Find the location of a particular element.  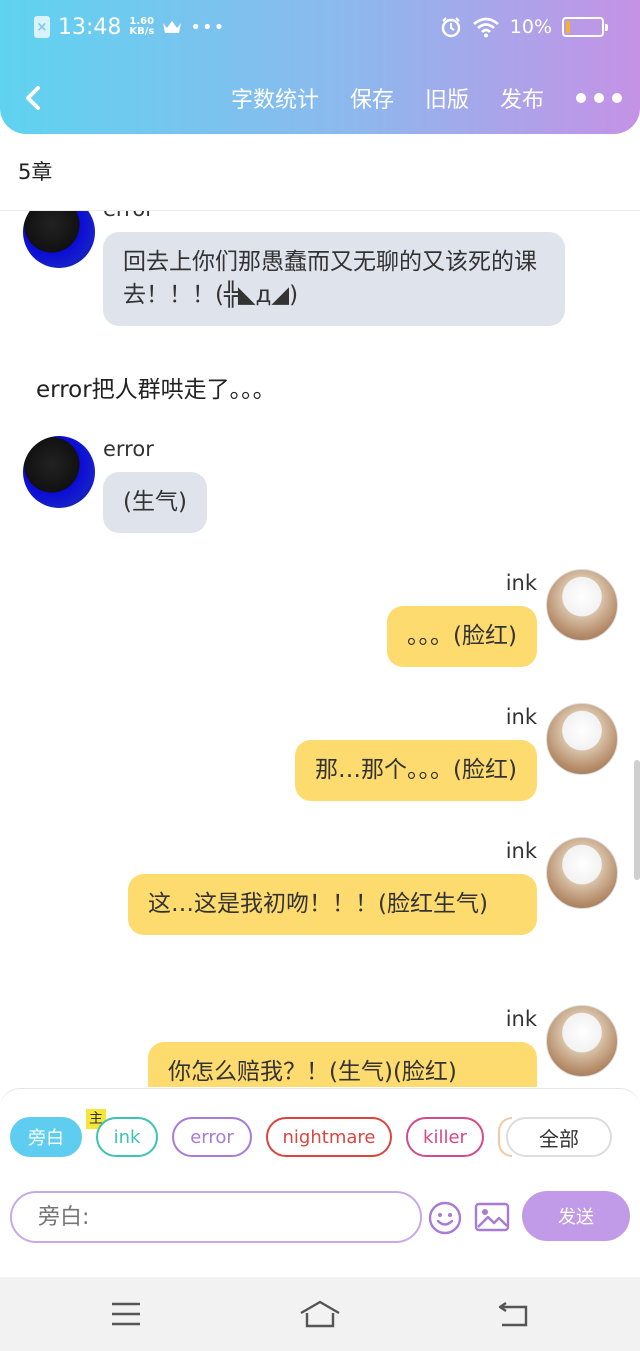

wifi-icon is located at coordinates (485, 27).